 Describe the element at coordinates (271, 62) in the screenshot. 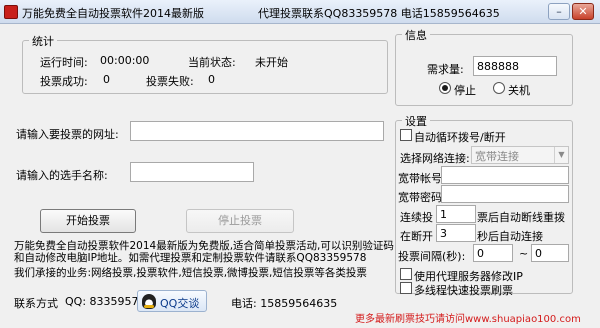

I see `status-value: 未开始` at that location.